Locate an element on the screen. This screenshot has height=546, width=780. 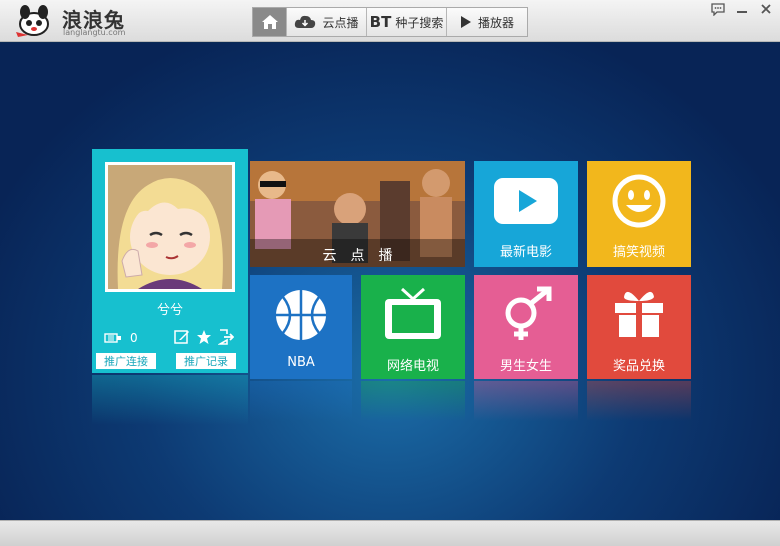
profile-buttons: 推广连接 推广记录 is located at coordinates (166, 361).